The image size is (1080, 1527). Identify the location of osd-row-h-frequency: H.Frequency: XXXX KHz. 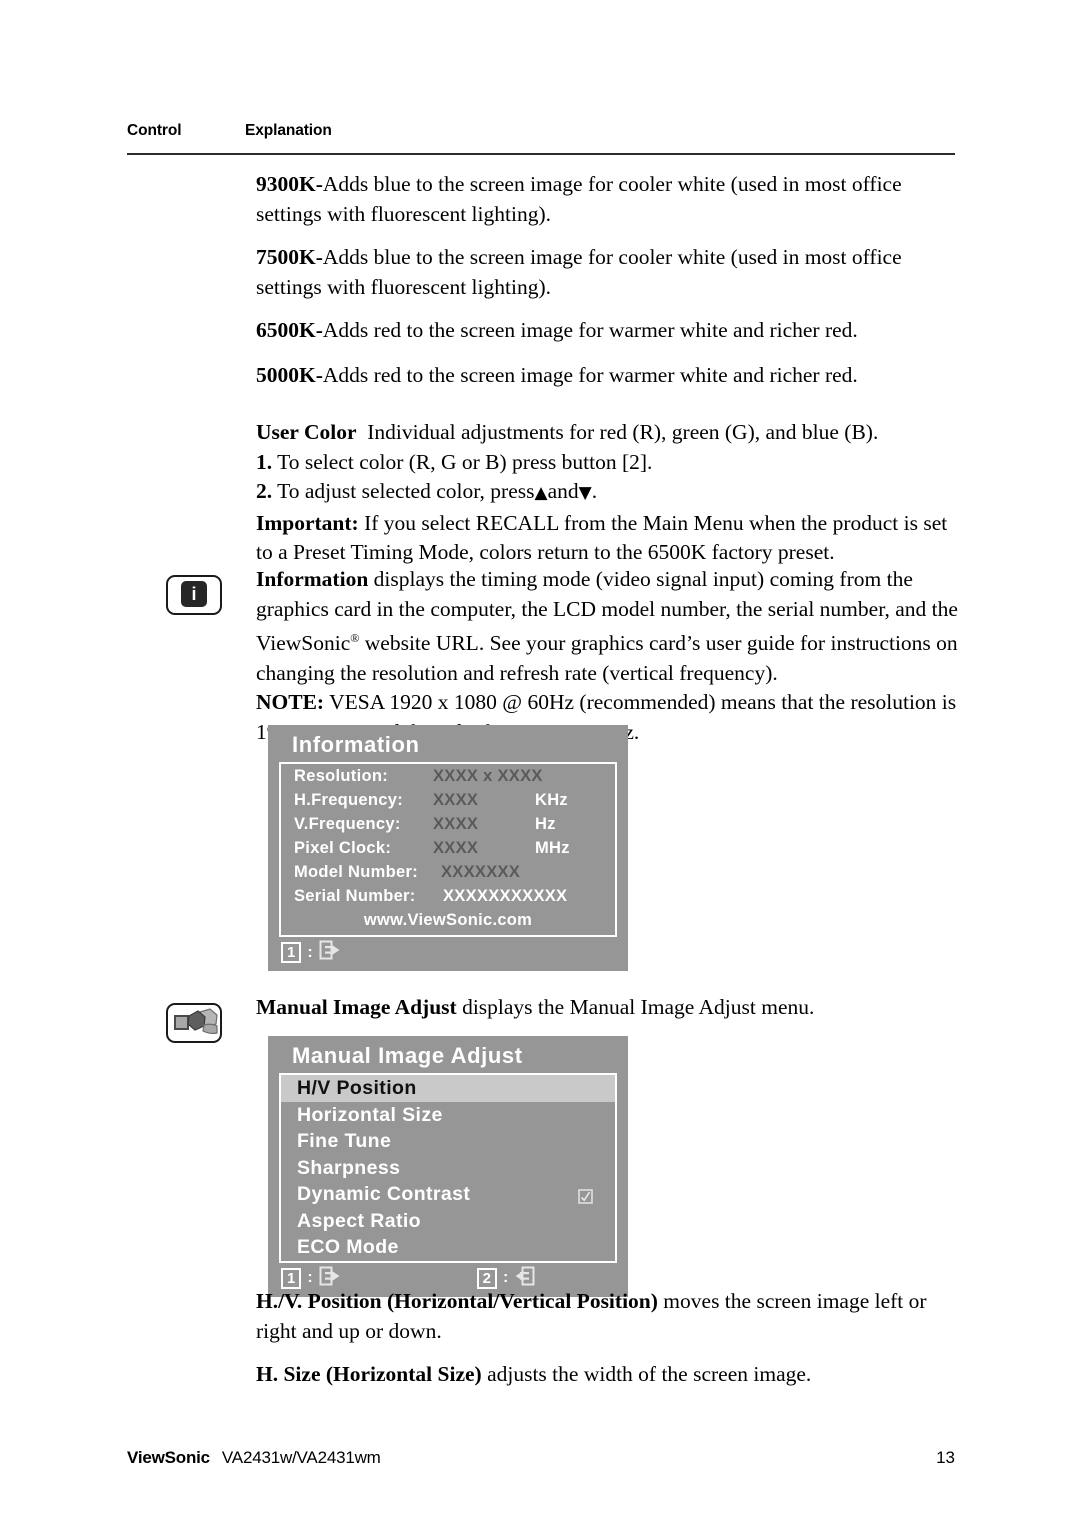
(448, 800).